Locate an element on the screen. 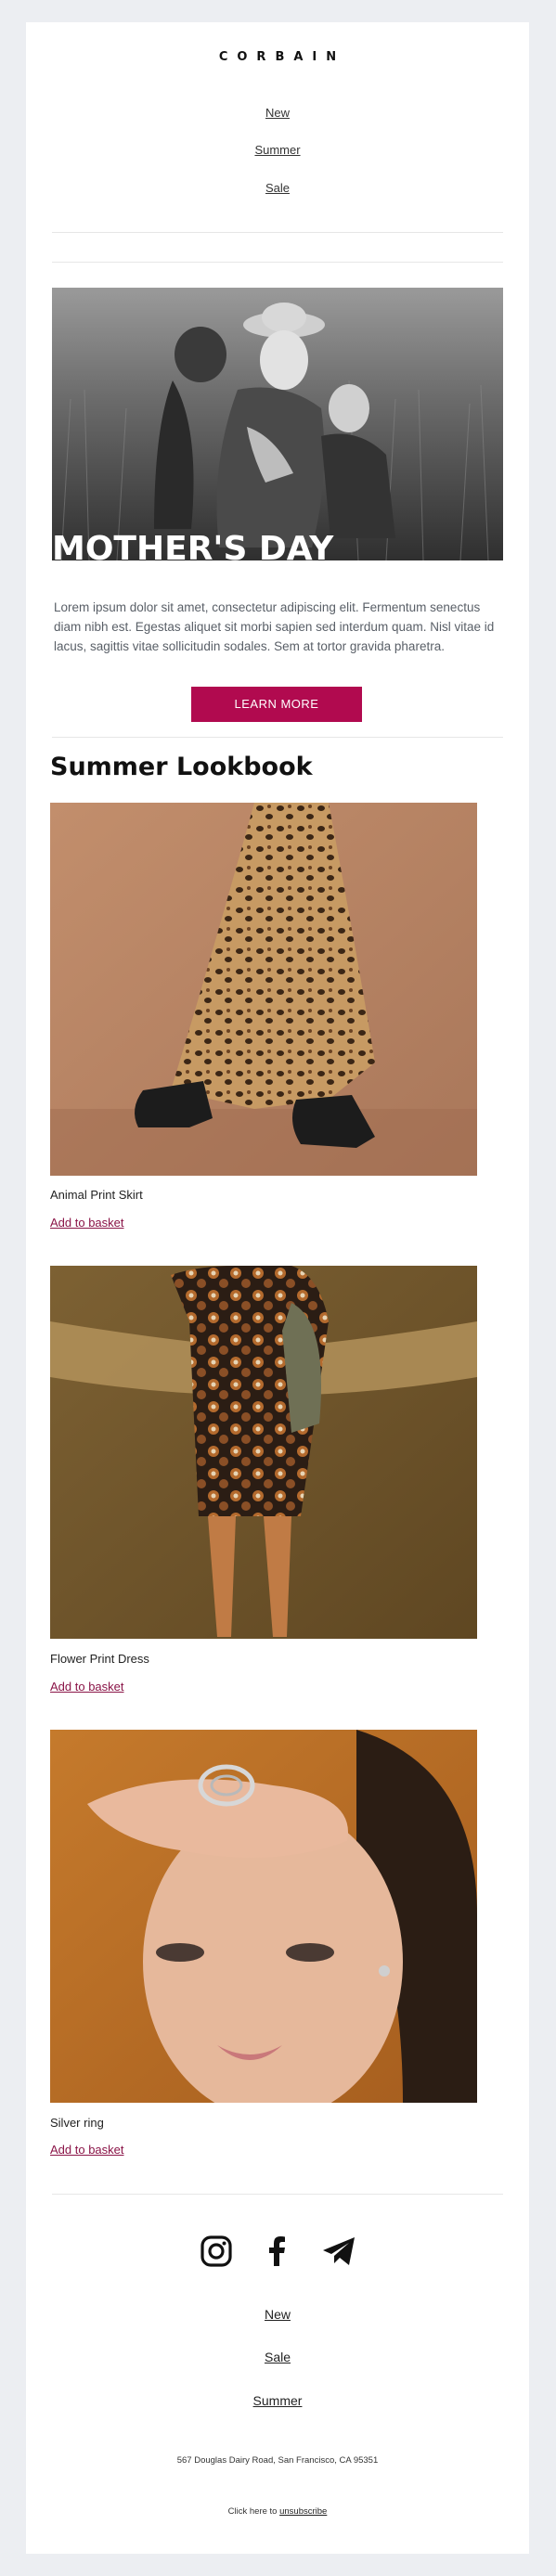 The width and height of the screenshot is (556, 2576). product-name: Flower Print Dress is located at coordinates (99, 1659).